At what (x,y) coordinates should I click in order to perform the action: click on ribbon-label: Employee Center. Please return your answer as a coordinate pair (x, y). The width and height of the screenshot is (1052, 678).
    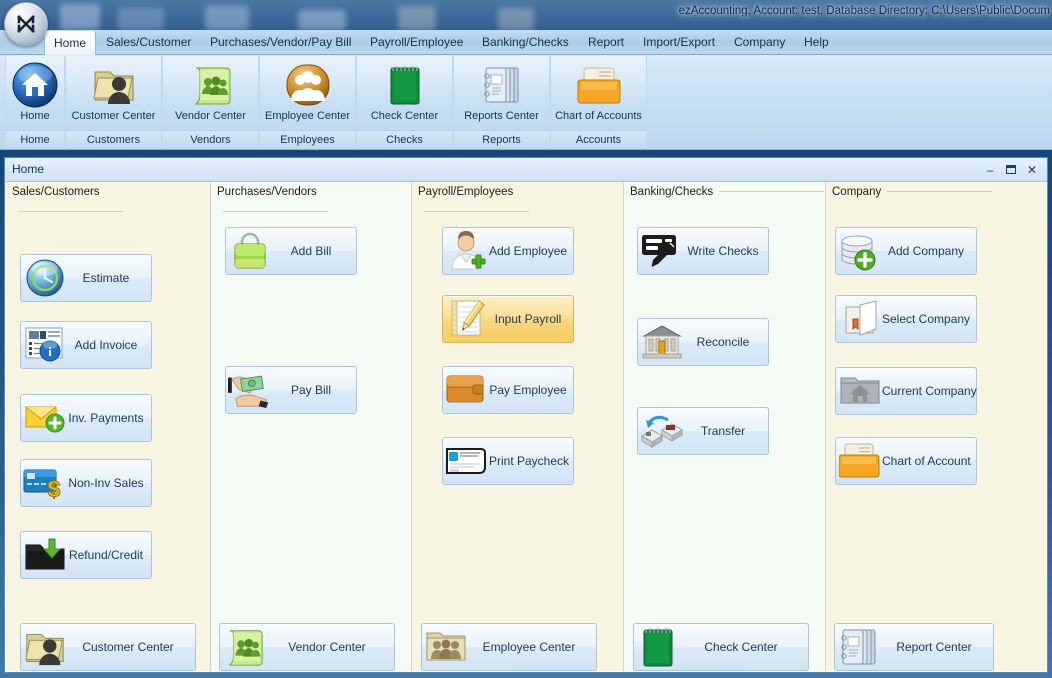
    Looking at the image, I should click on (307, 116).